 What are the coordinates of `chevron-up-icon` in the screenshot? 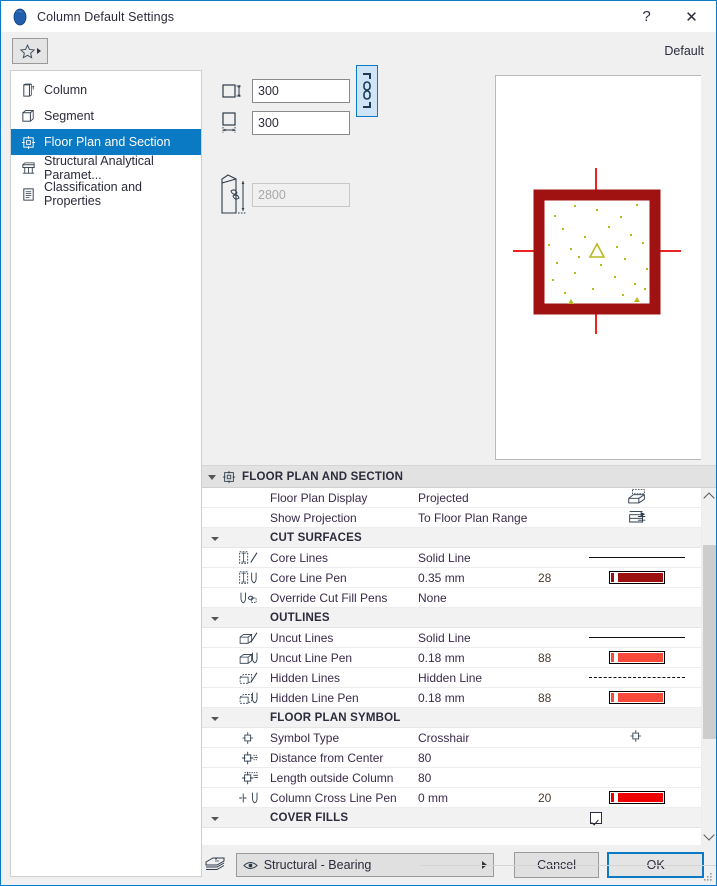 It's located at (709, 498).